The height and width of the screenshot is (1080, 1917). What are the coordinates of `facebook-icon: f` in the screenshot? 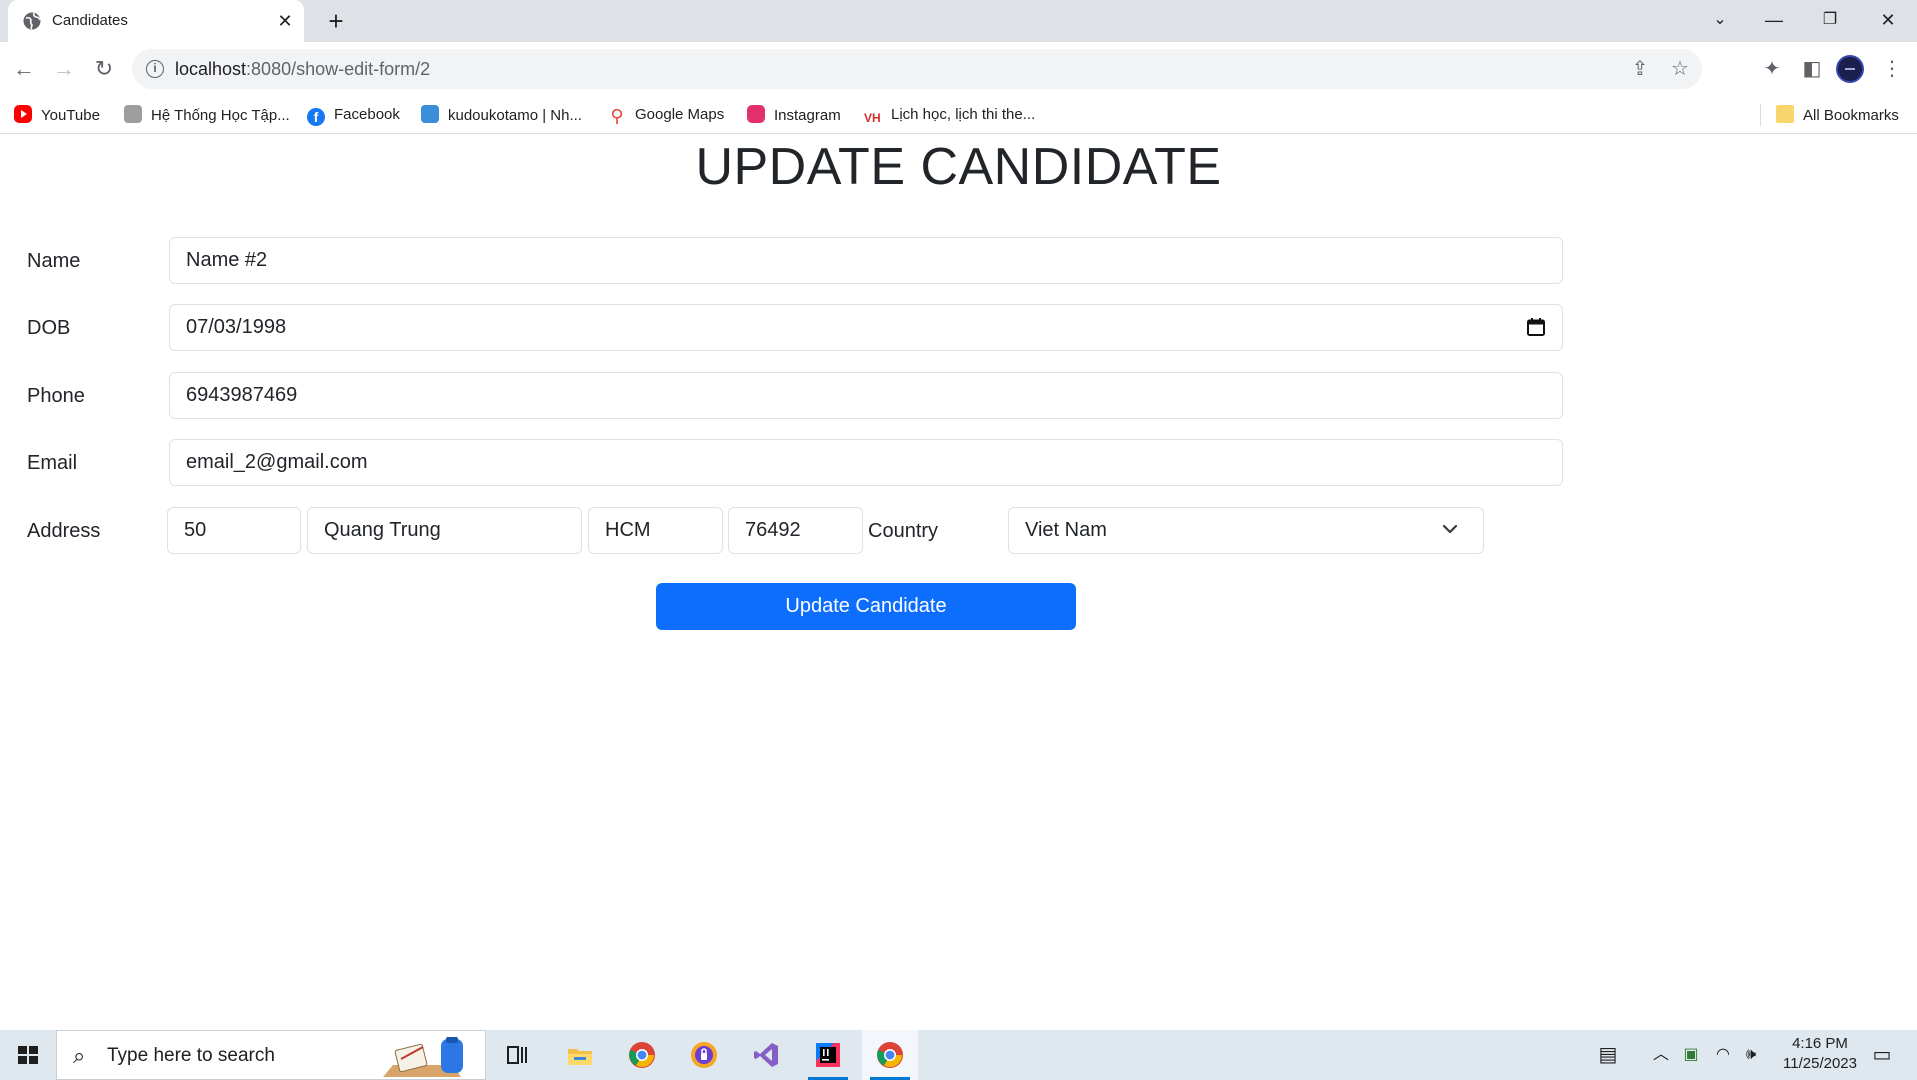 It's located at (316, 117).